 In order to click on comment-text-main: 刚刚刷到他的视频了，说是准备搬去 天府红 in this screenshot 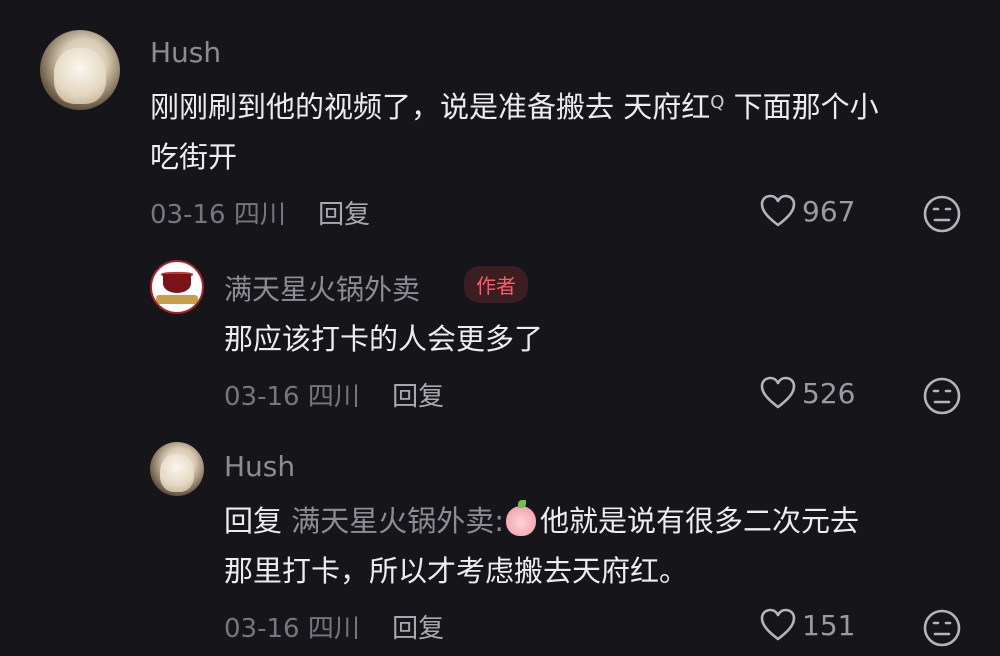, I will do `click(430, 107)`.